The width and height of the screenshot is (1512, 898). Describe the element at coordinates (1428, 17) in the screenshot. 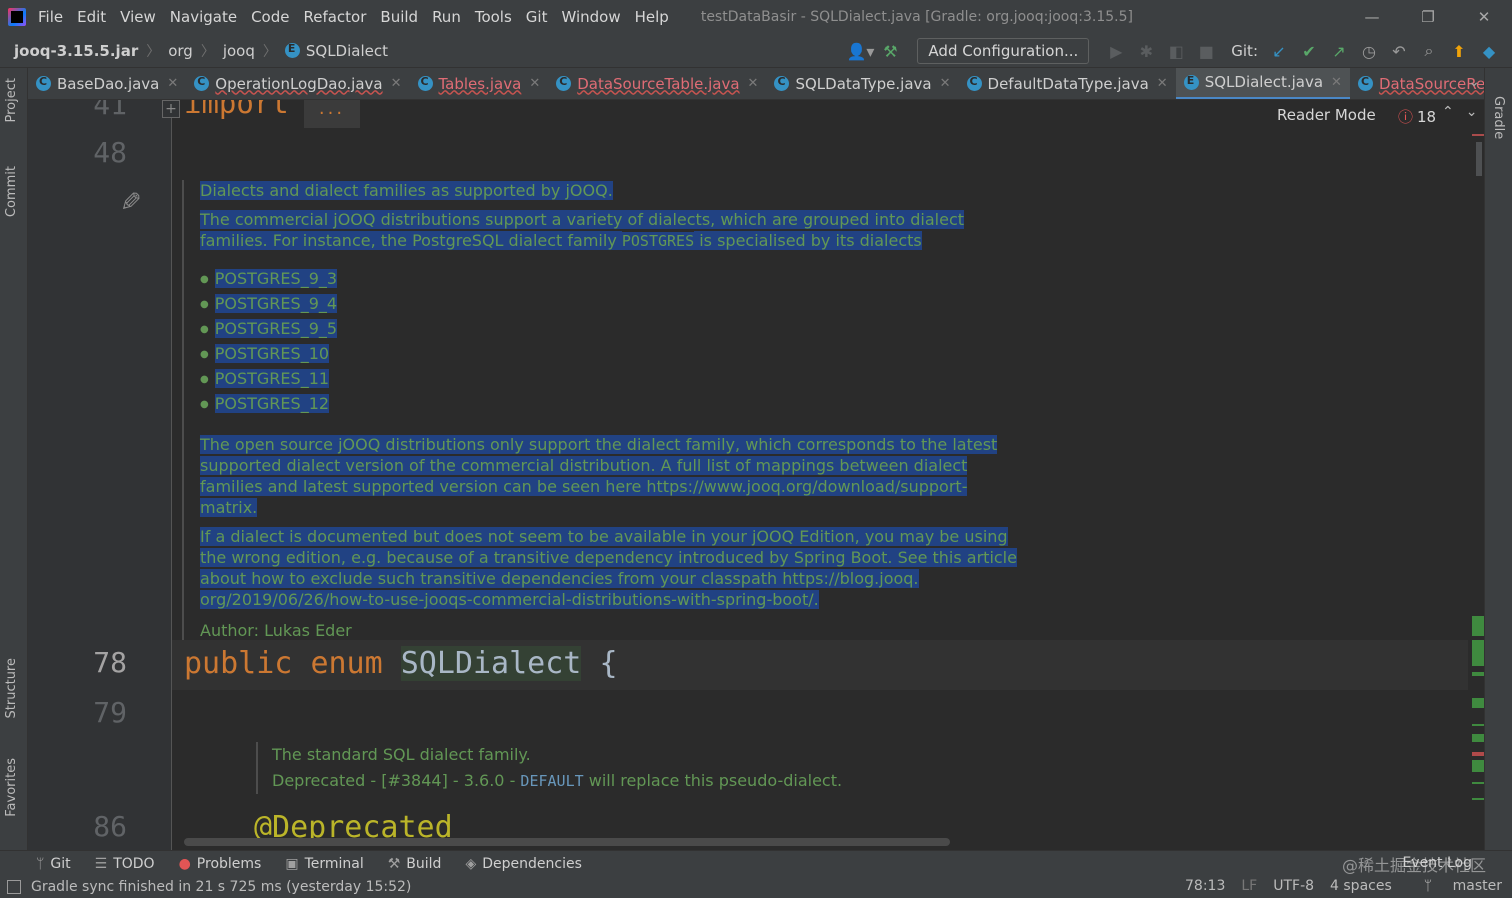

I see `restore-button: ❐` at that location.